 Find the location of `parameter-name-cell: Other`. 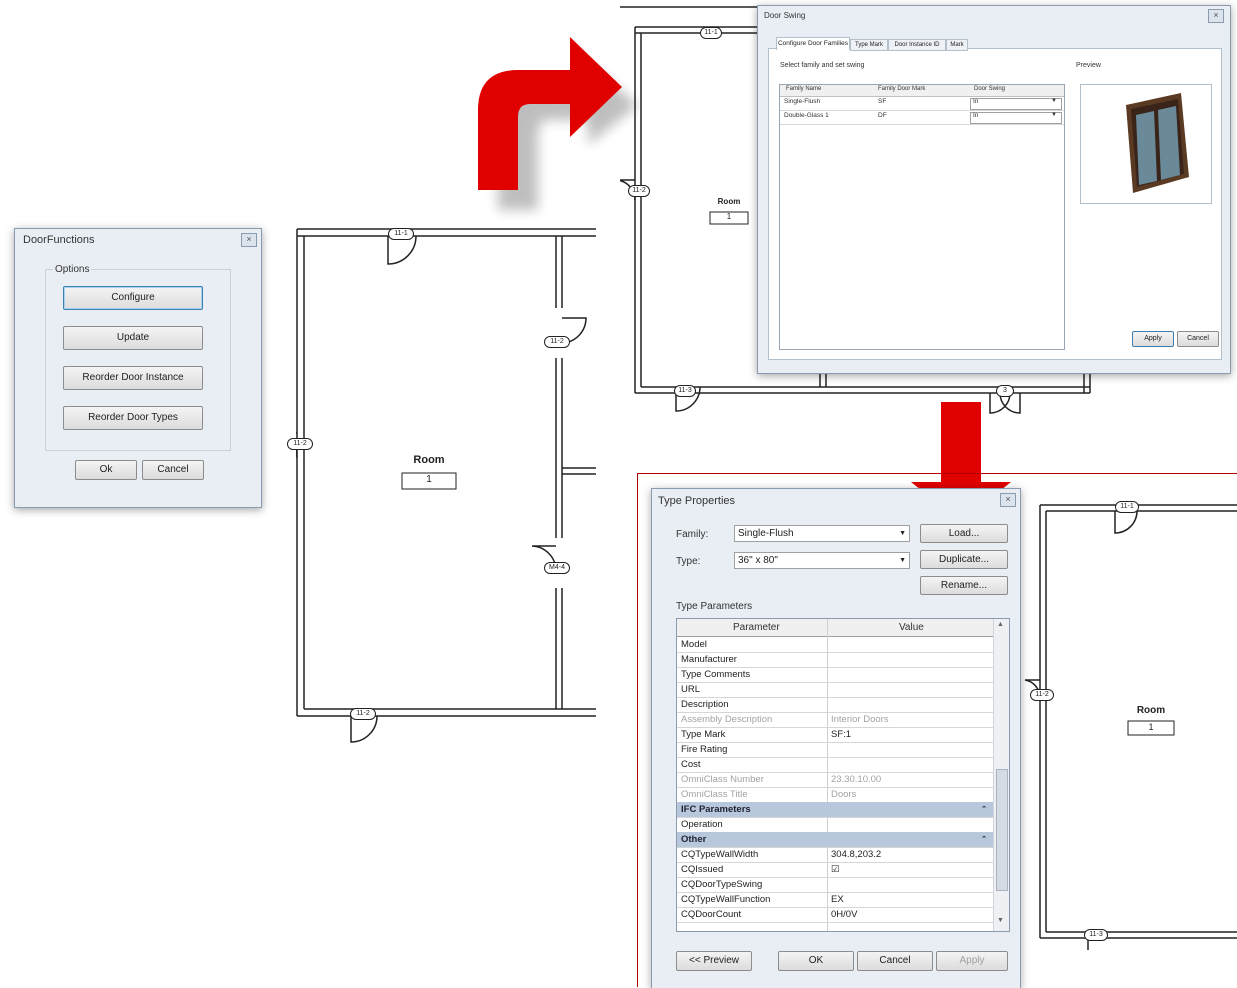

parameter-name-cell: Other is located at coordinates (694, 839).